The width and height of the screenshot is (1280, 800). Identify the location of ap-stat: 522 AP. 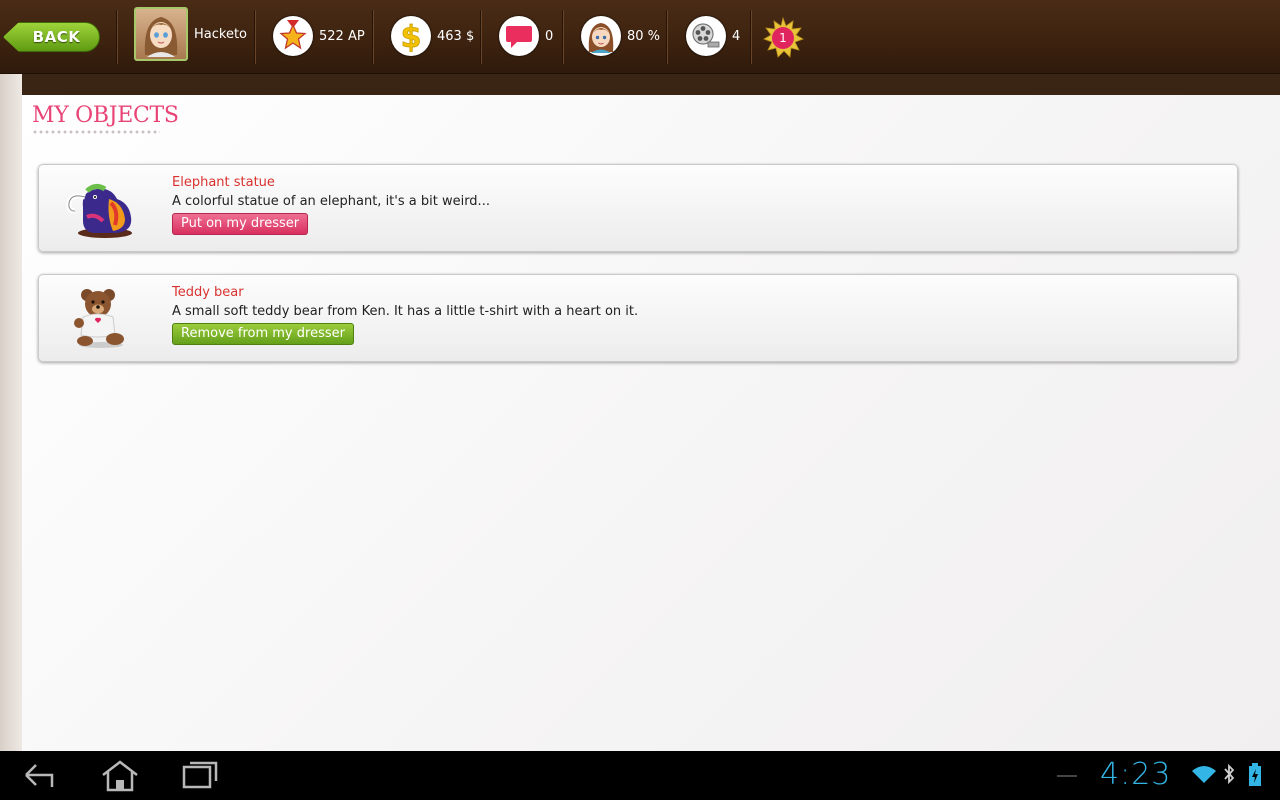
(319, 36).